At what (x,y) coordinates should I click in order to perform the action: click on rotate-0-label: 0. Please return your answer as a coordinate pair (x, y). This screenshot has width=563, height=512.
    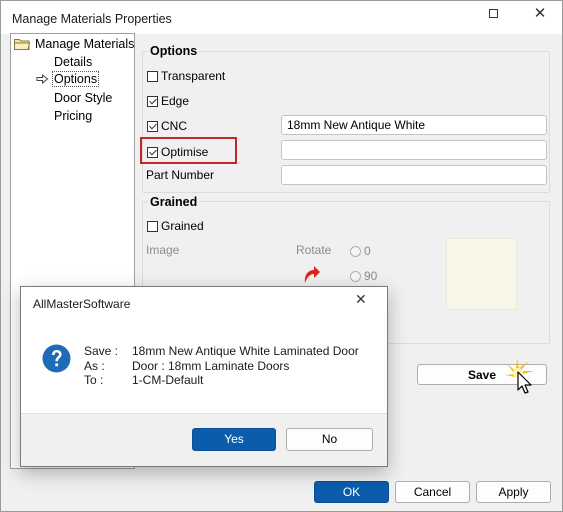
    Looking at the image, I should click on (367, 251).